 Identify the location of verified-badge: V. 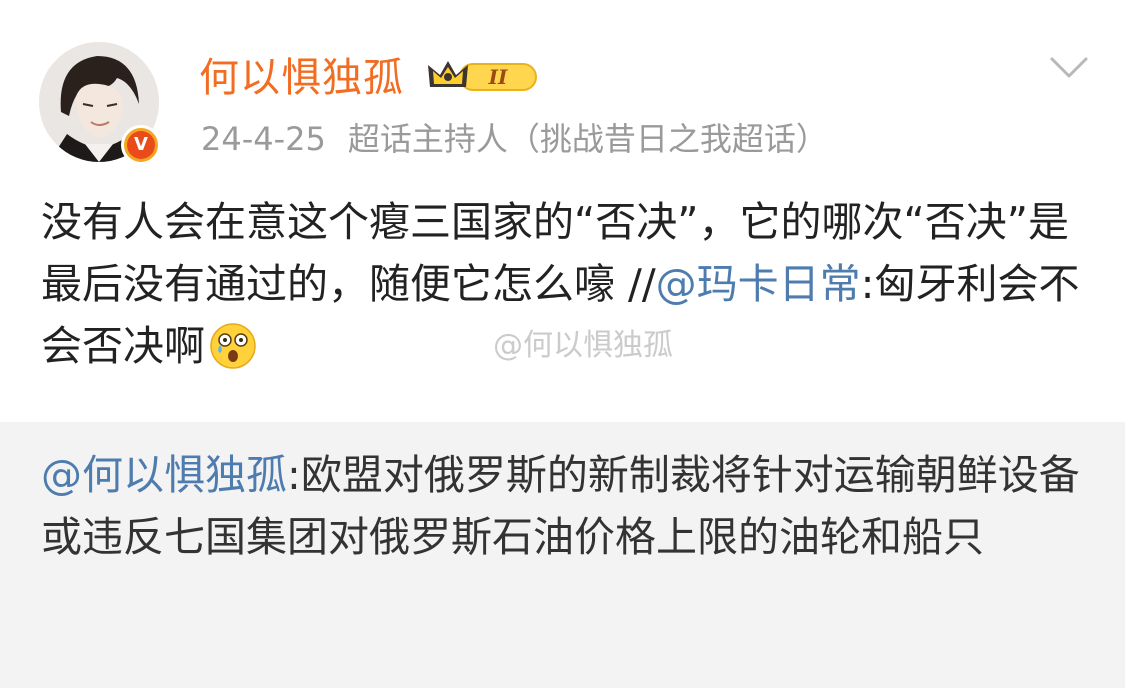
(141, 145).